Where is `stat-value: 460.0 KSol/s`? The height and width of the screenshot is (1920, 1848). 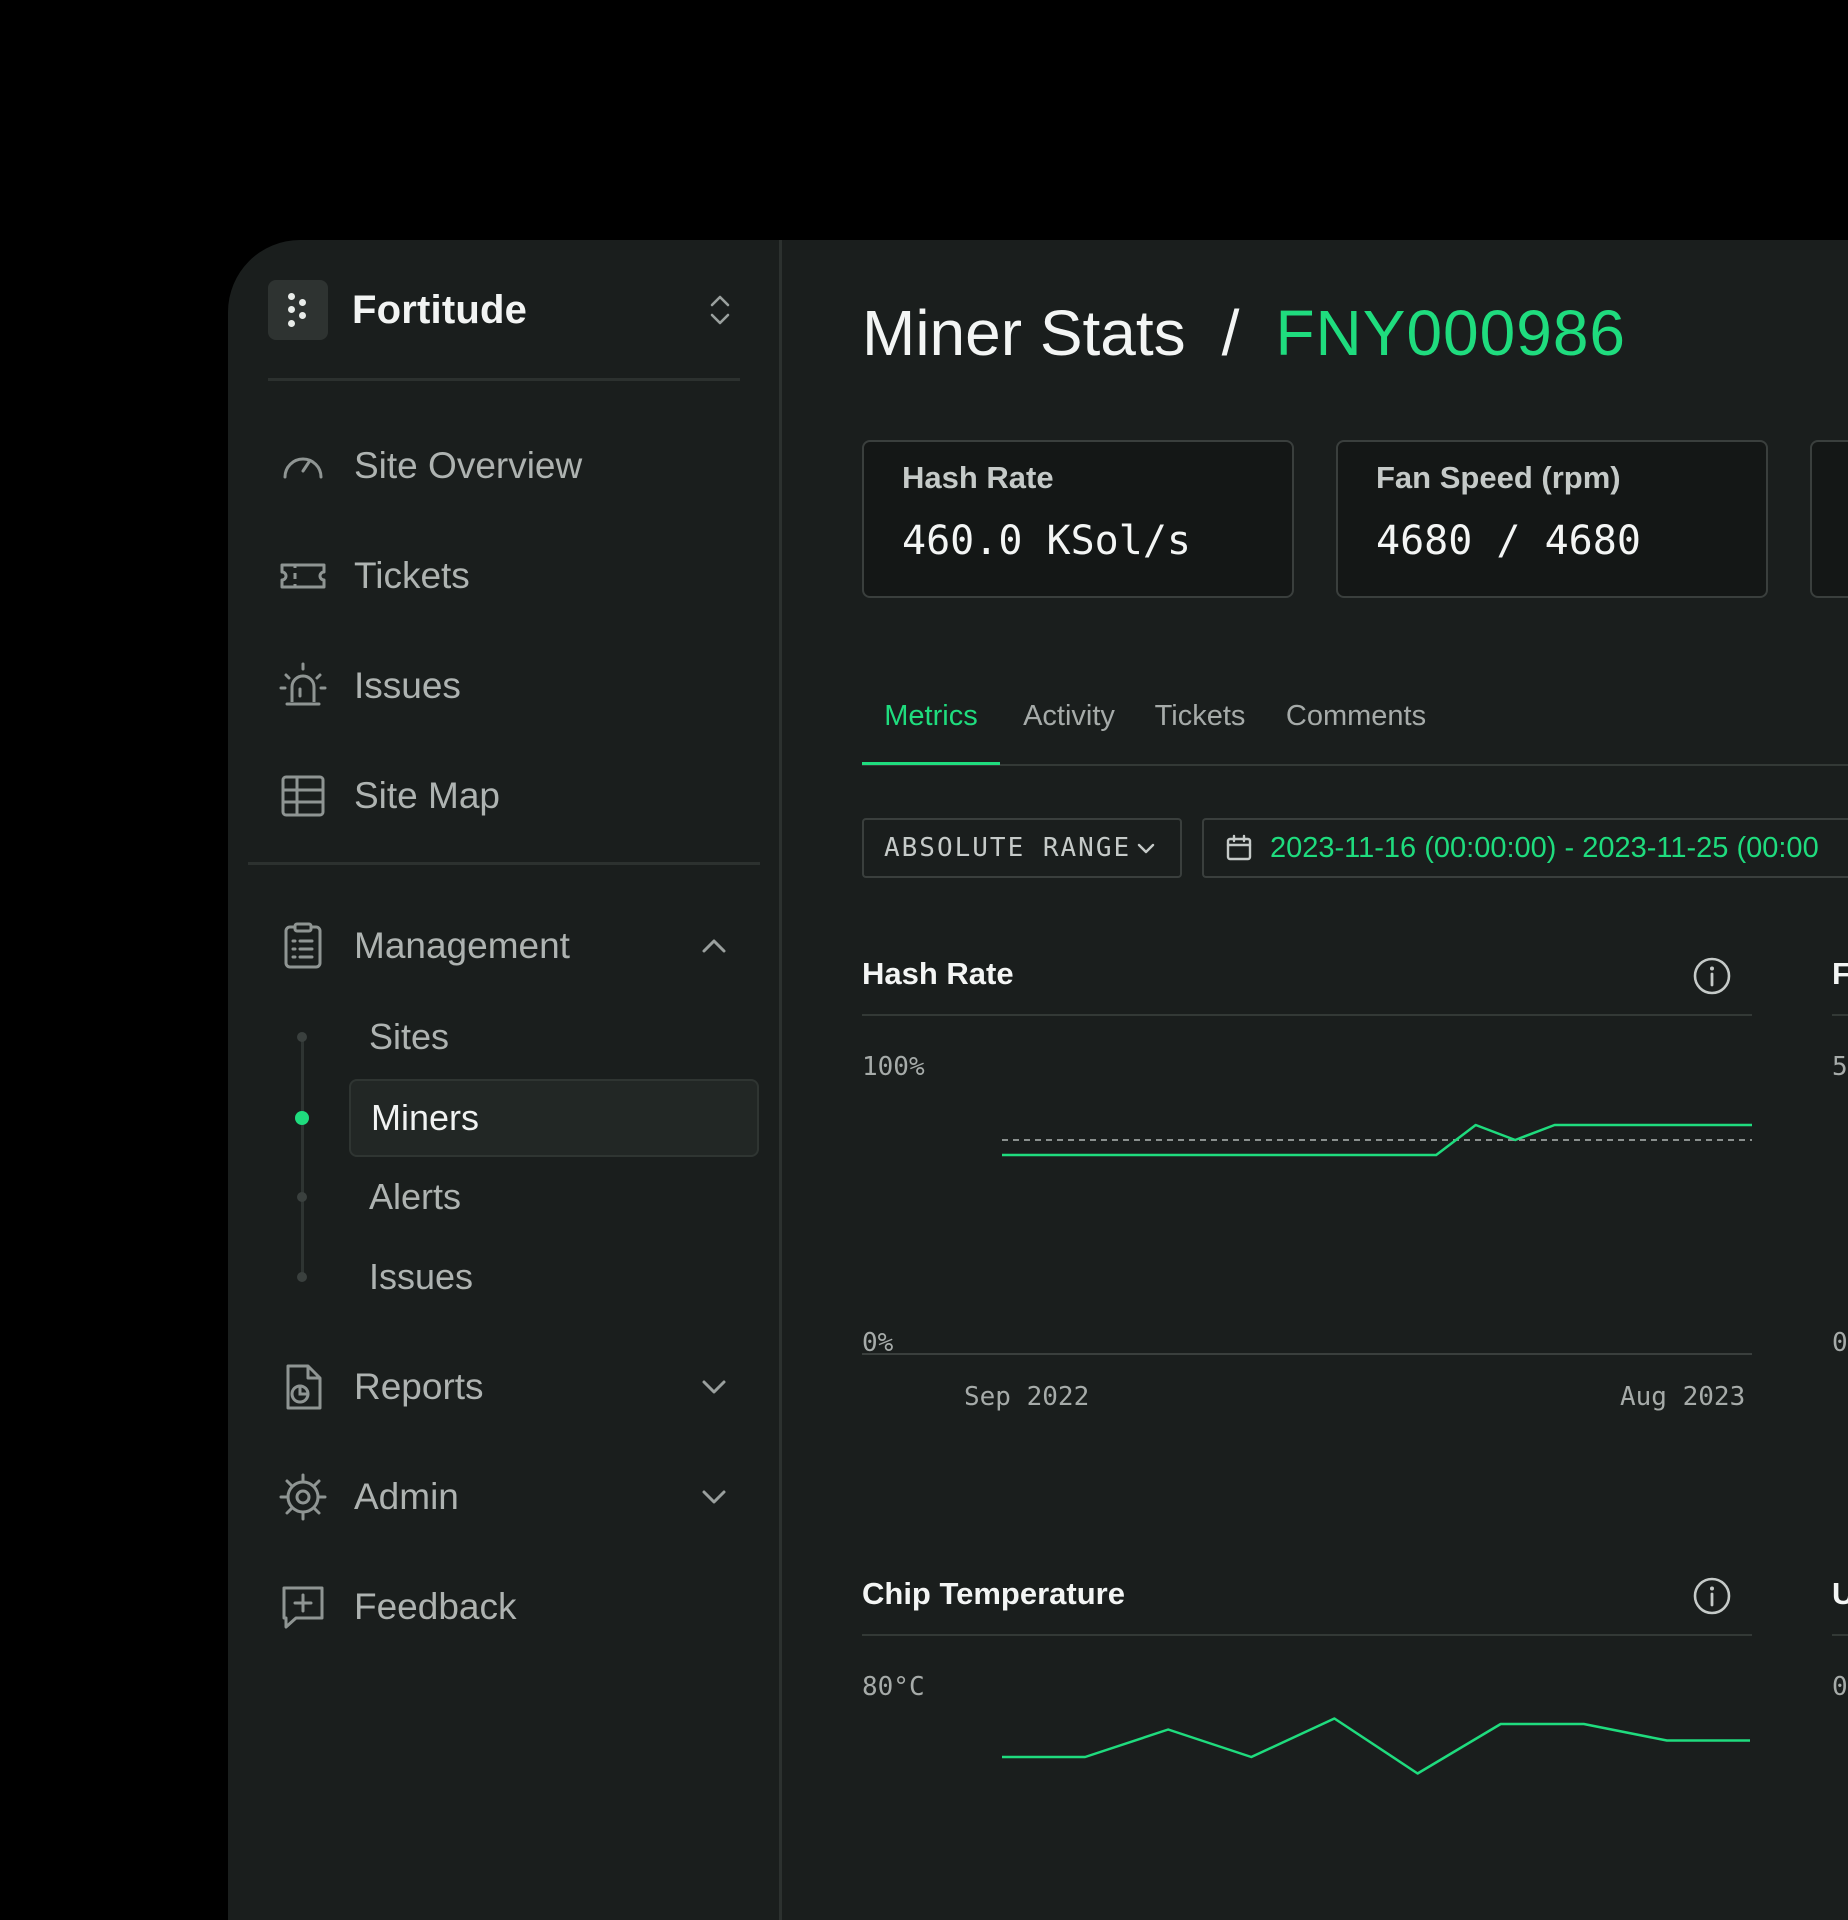 stat-value: 460.0 KSol/s is located at coordinates (1046, 541).